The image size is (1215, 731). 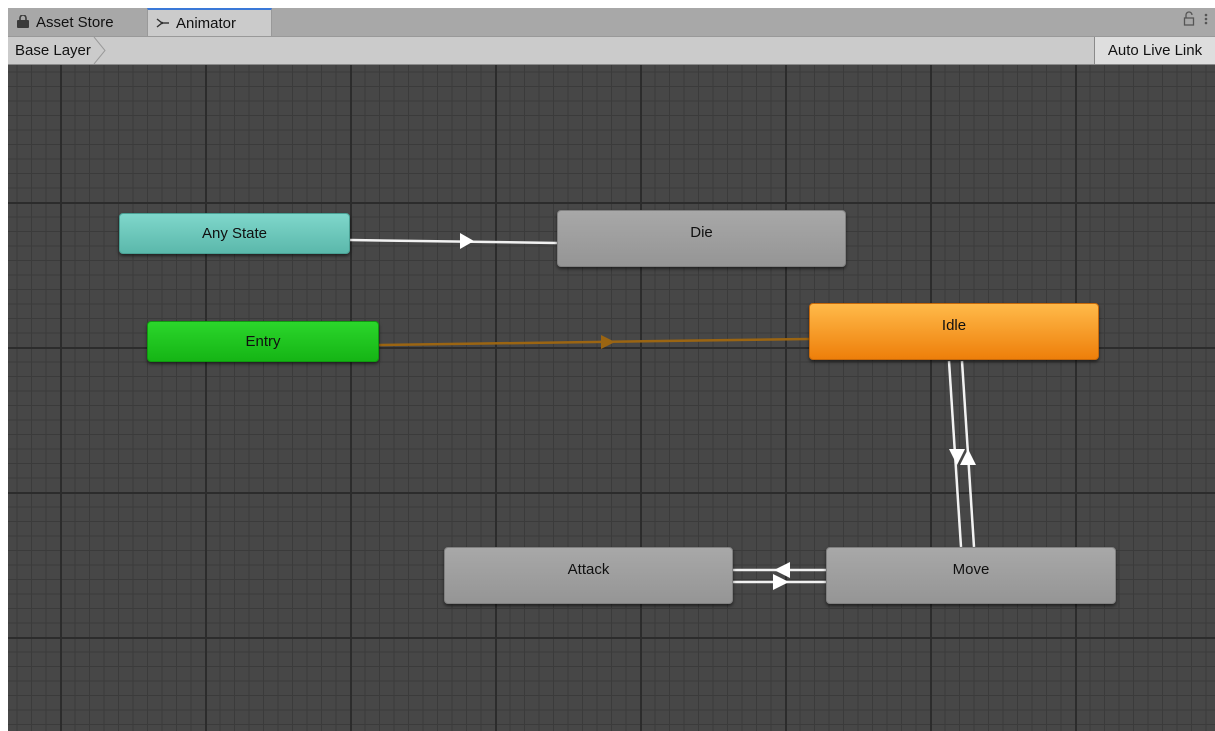 What do you see at coordinates (779, 582) in the screenshot?
I see `transition-attack-to-move` at bounding box center [779, 582].